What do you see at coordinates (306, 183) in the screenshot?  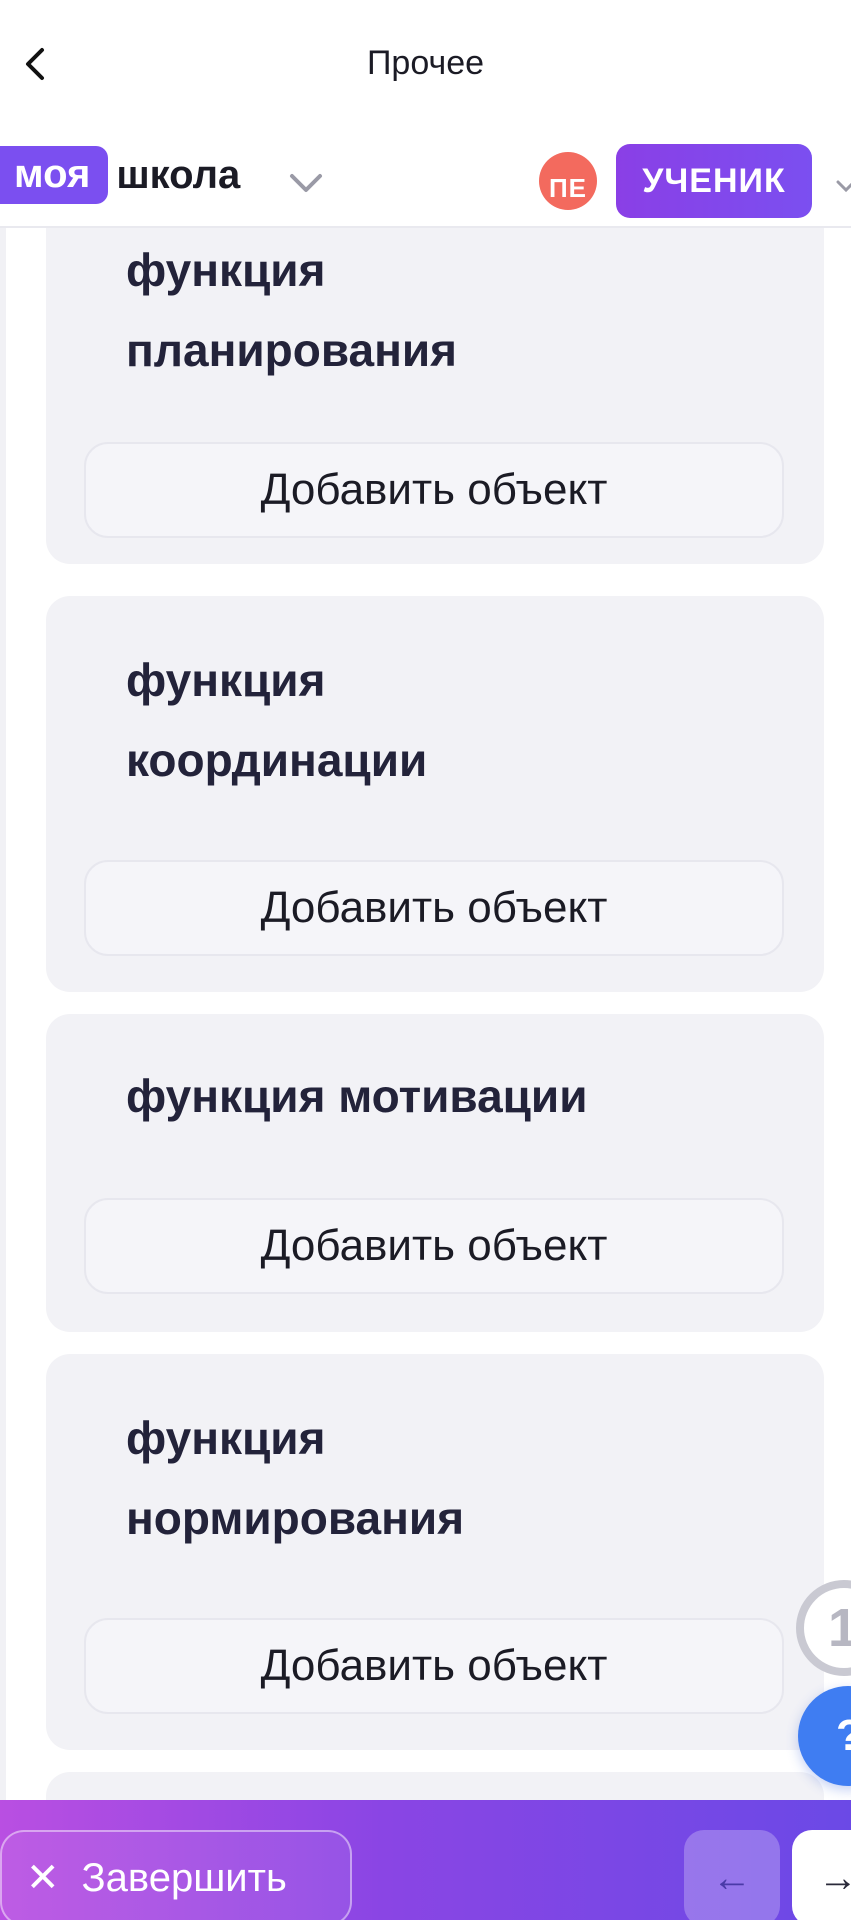 I see `chevron-down-icon` at bounding box center [306, 183].